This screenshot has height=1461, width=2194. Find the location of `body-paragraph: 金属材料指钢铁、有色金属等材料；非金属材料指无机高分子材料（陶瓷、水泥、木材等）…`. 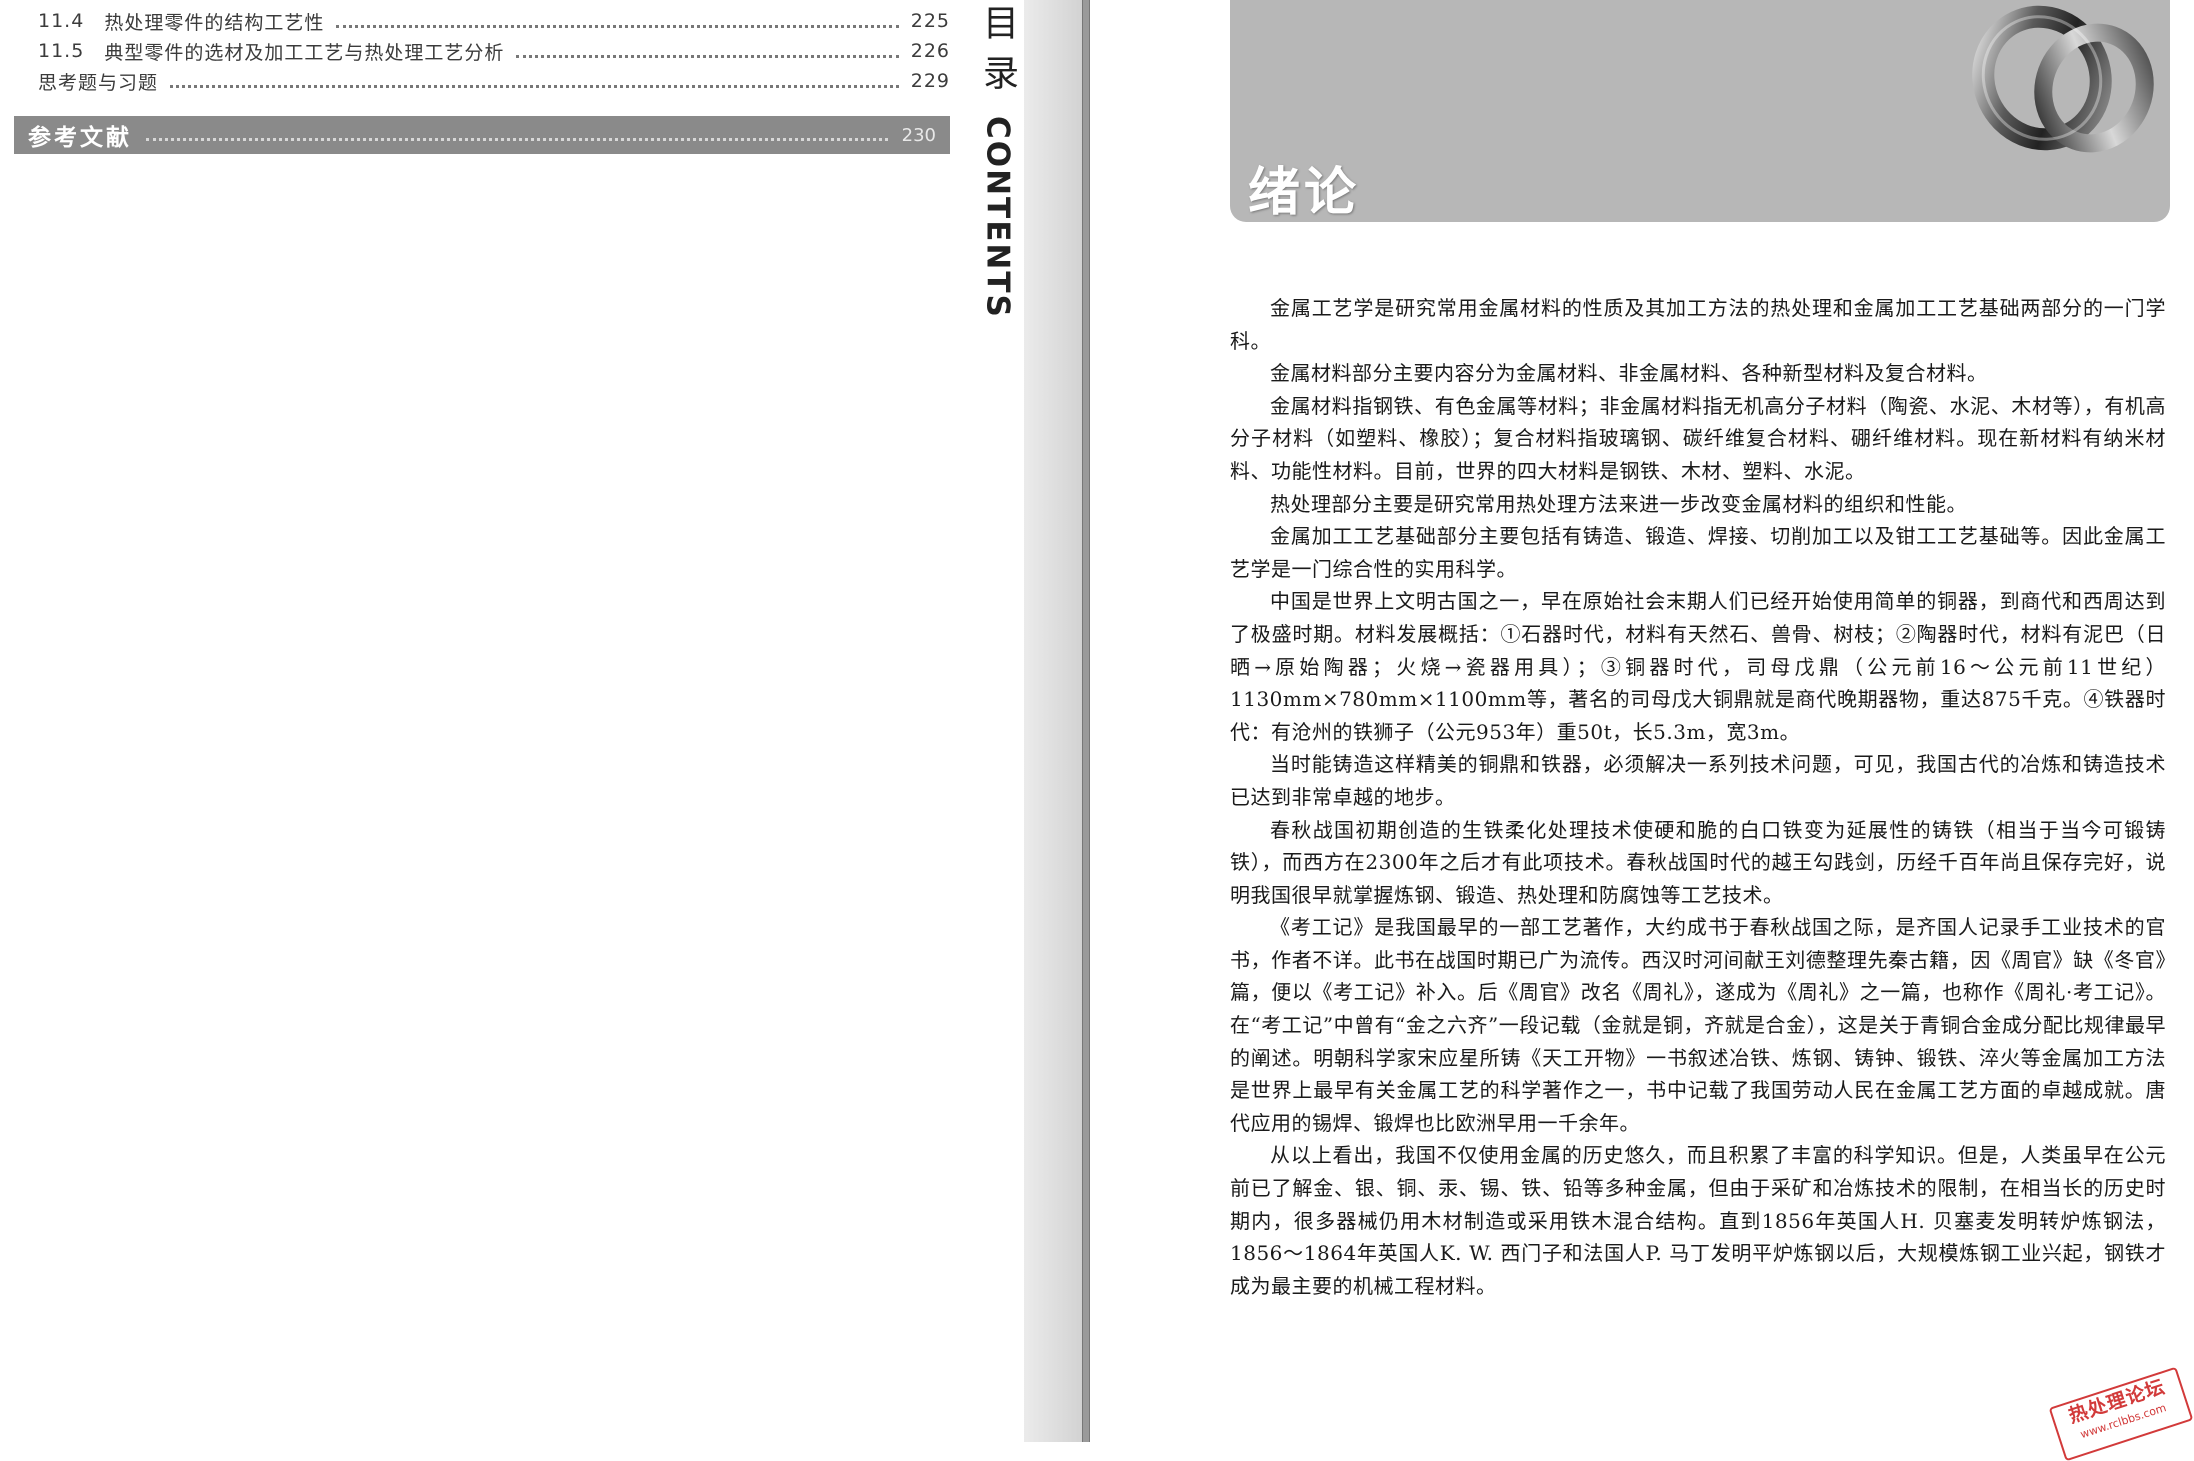

body-paragraph: 金属材料指钢铁、有色金属等材料；非金属材料指无机高分子材料（陶瓷、水泥、木材等）… is located at coordinates (1698, 438).